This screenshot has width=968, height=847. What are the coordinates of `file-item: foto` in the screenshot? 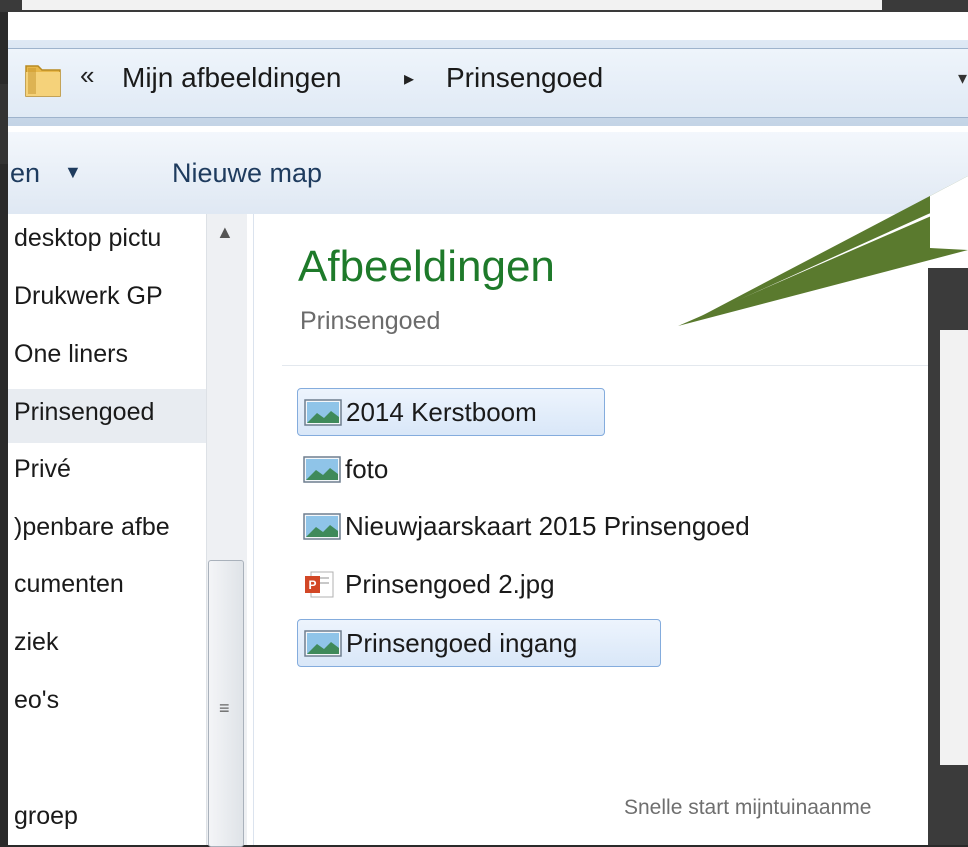 It's located at (342, 469).